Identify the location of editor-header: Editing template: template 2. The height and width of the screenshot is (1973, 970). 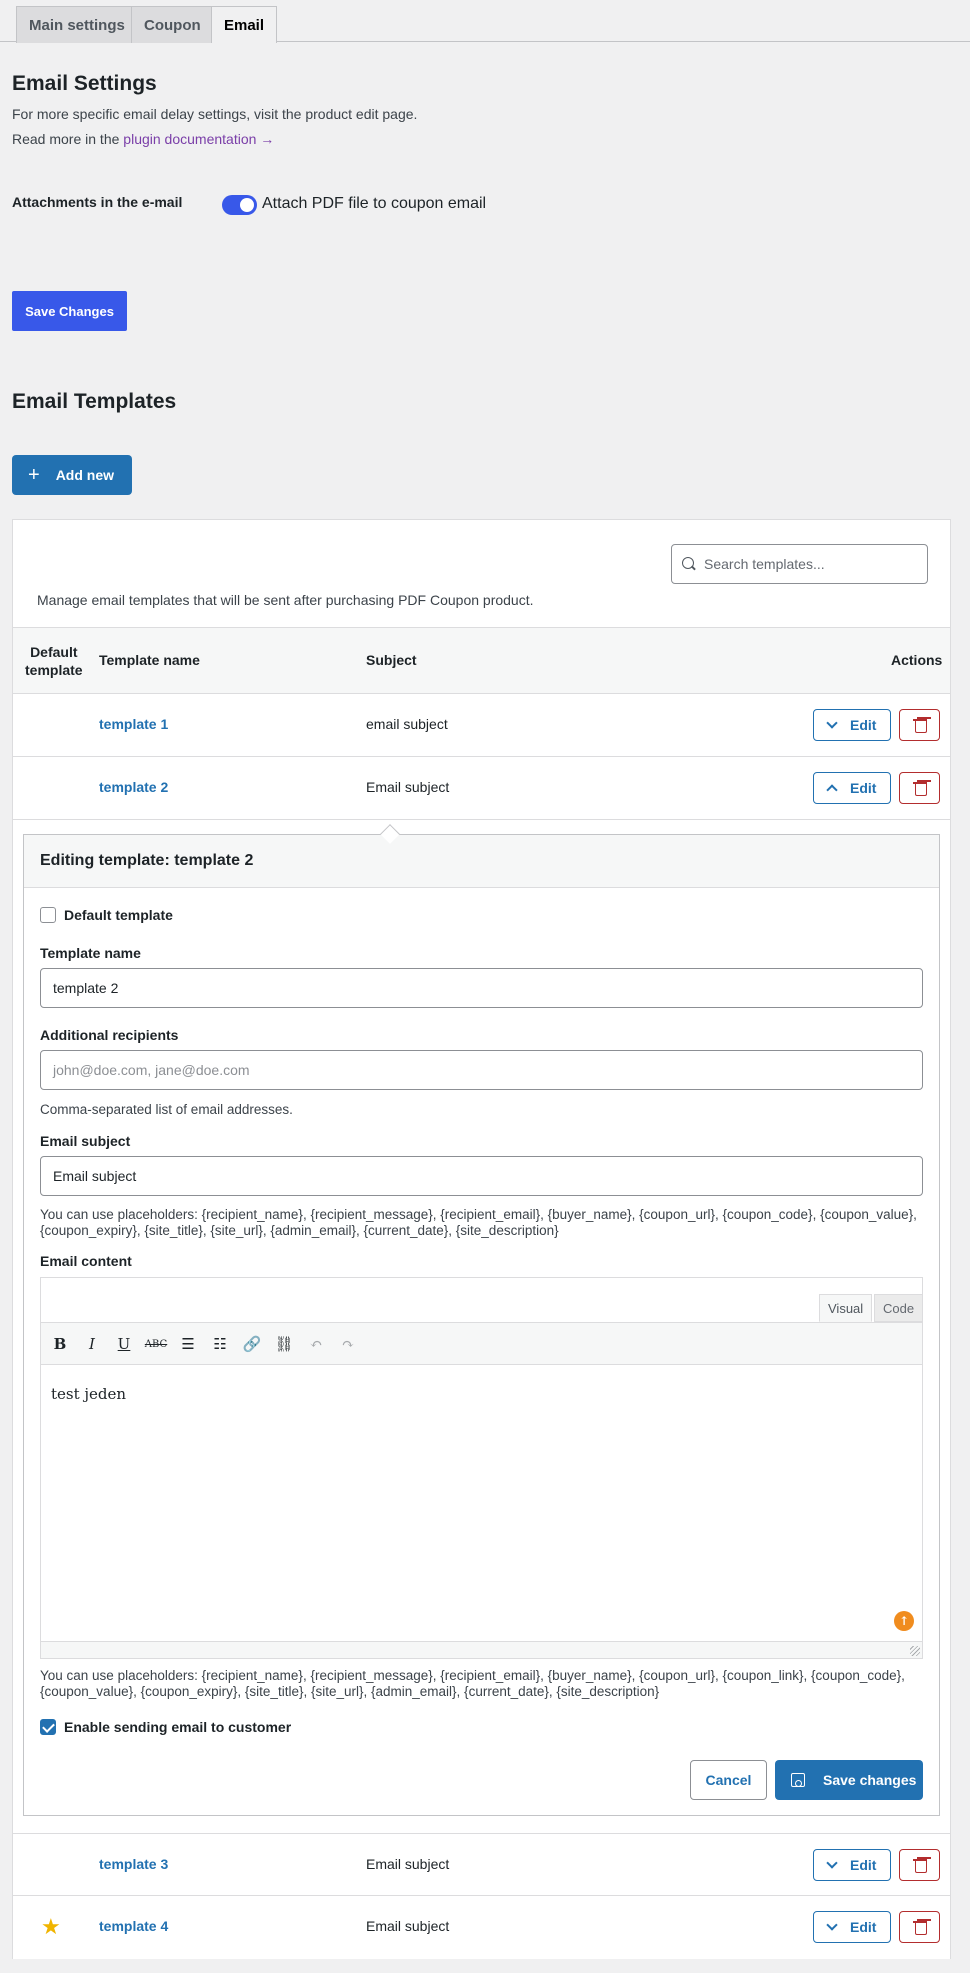
(481, 861).